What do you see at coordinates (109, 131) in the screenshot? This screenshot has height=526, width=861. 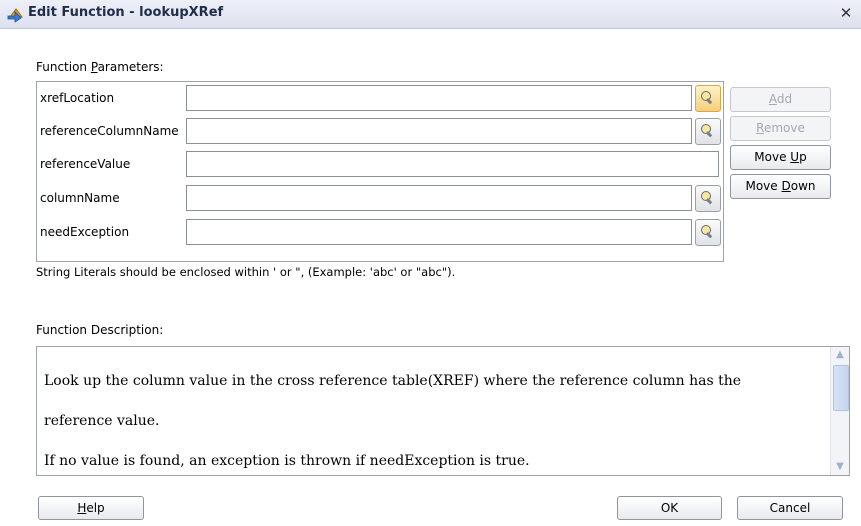 I see `param-name: referenceColumnName` at bounding box center [109, 131].